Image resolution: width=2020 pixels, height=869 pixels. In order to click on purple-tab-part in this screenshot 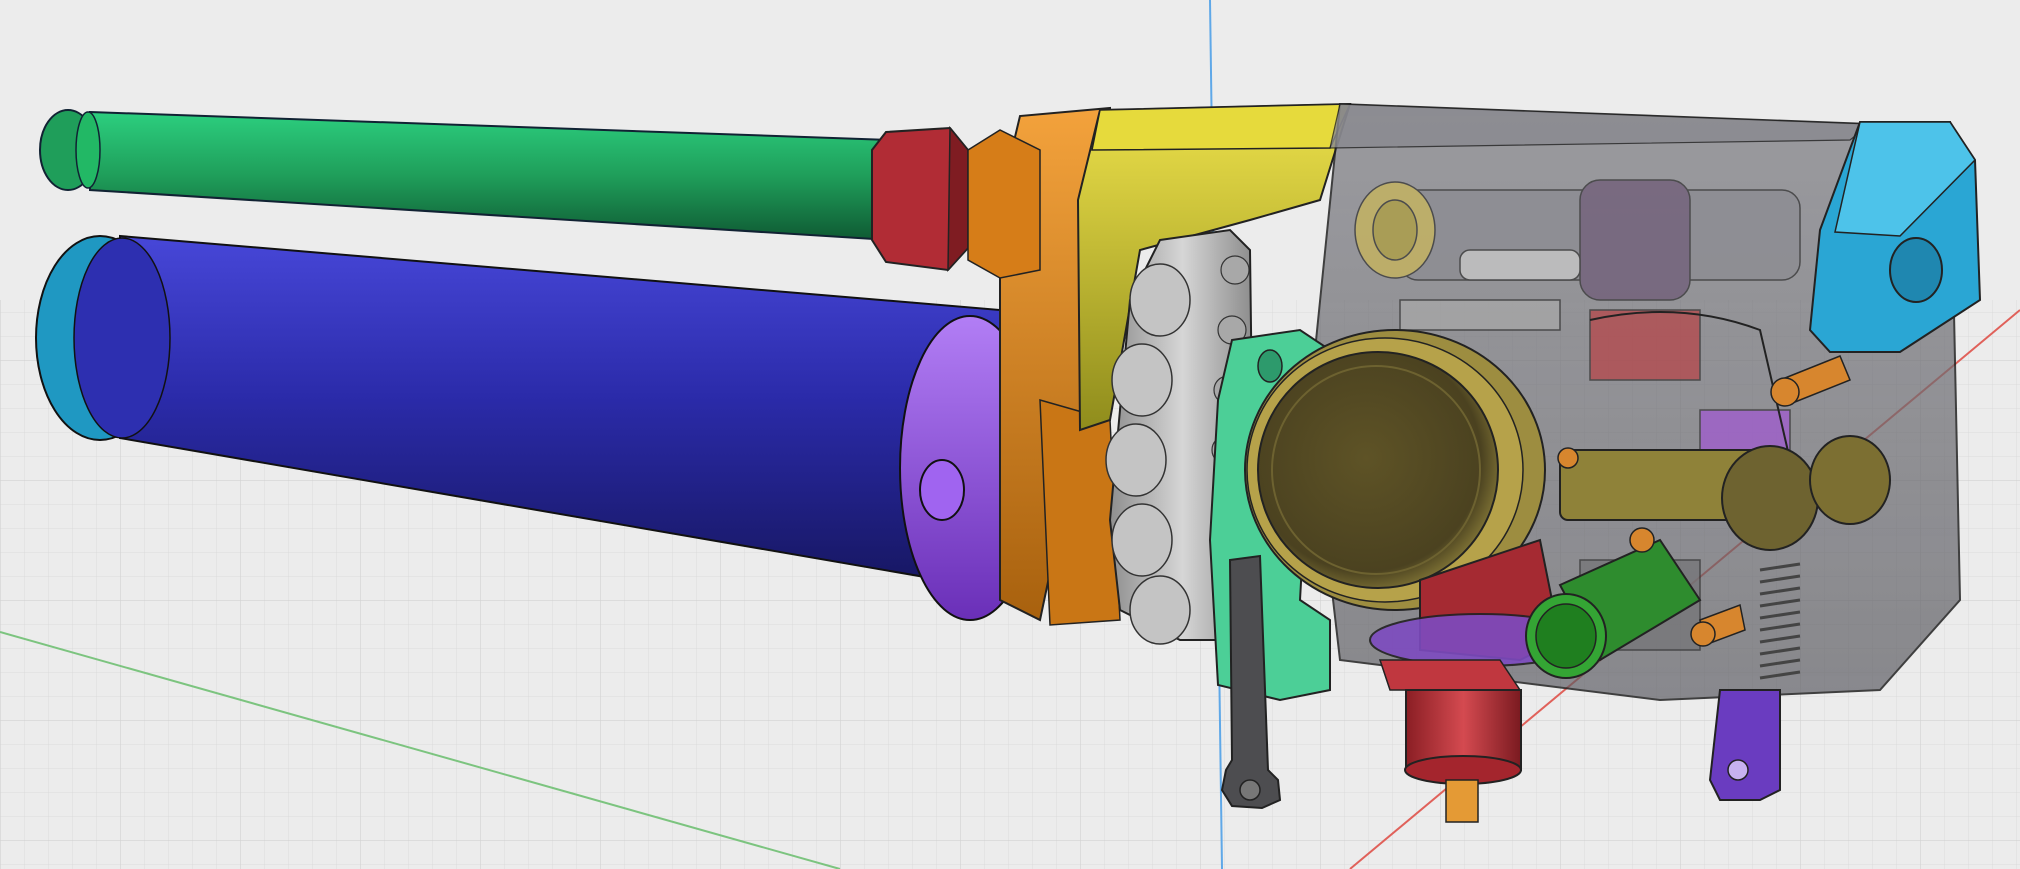, I will do `click(1744, 745)`.